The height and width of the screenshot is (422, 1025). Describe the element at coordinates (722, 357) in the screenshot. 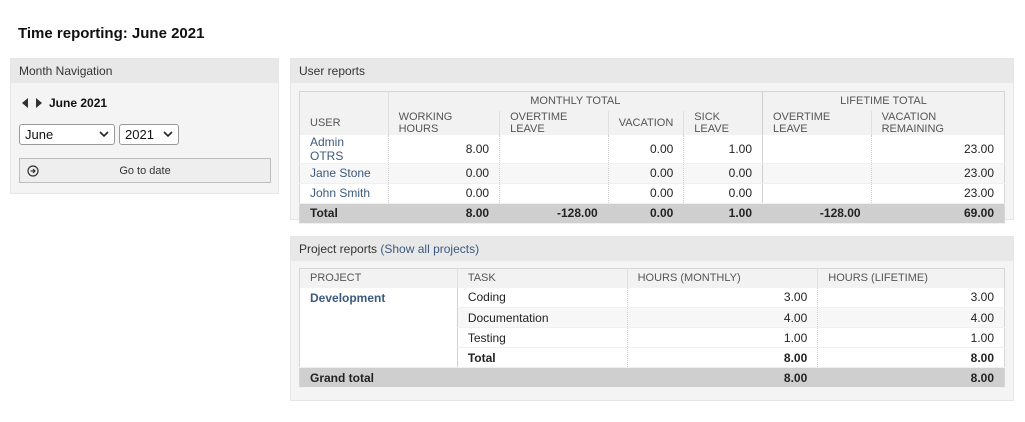

I see `subtotal-monthly: 8.00` at that location.